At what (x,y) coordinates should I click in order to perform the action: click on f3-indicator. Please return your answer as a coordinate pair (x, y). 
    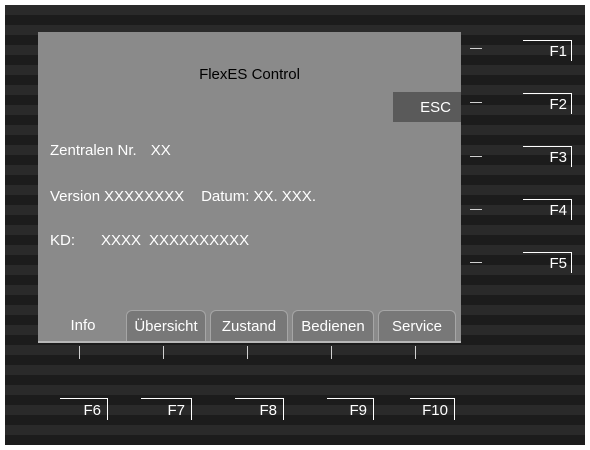
    Looking at the image, I should click on (476, 156).